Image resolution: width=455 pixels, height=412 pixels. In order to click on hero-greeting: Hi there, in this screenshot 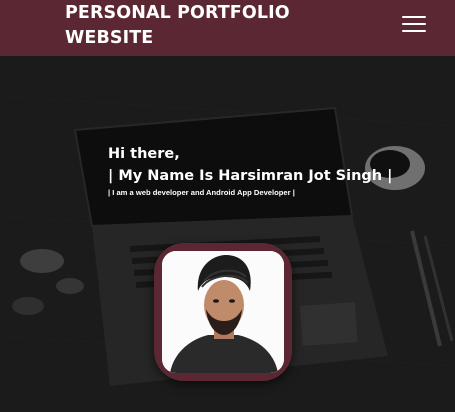, I will do `click(144, 154)`.